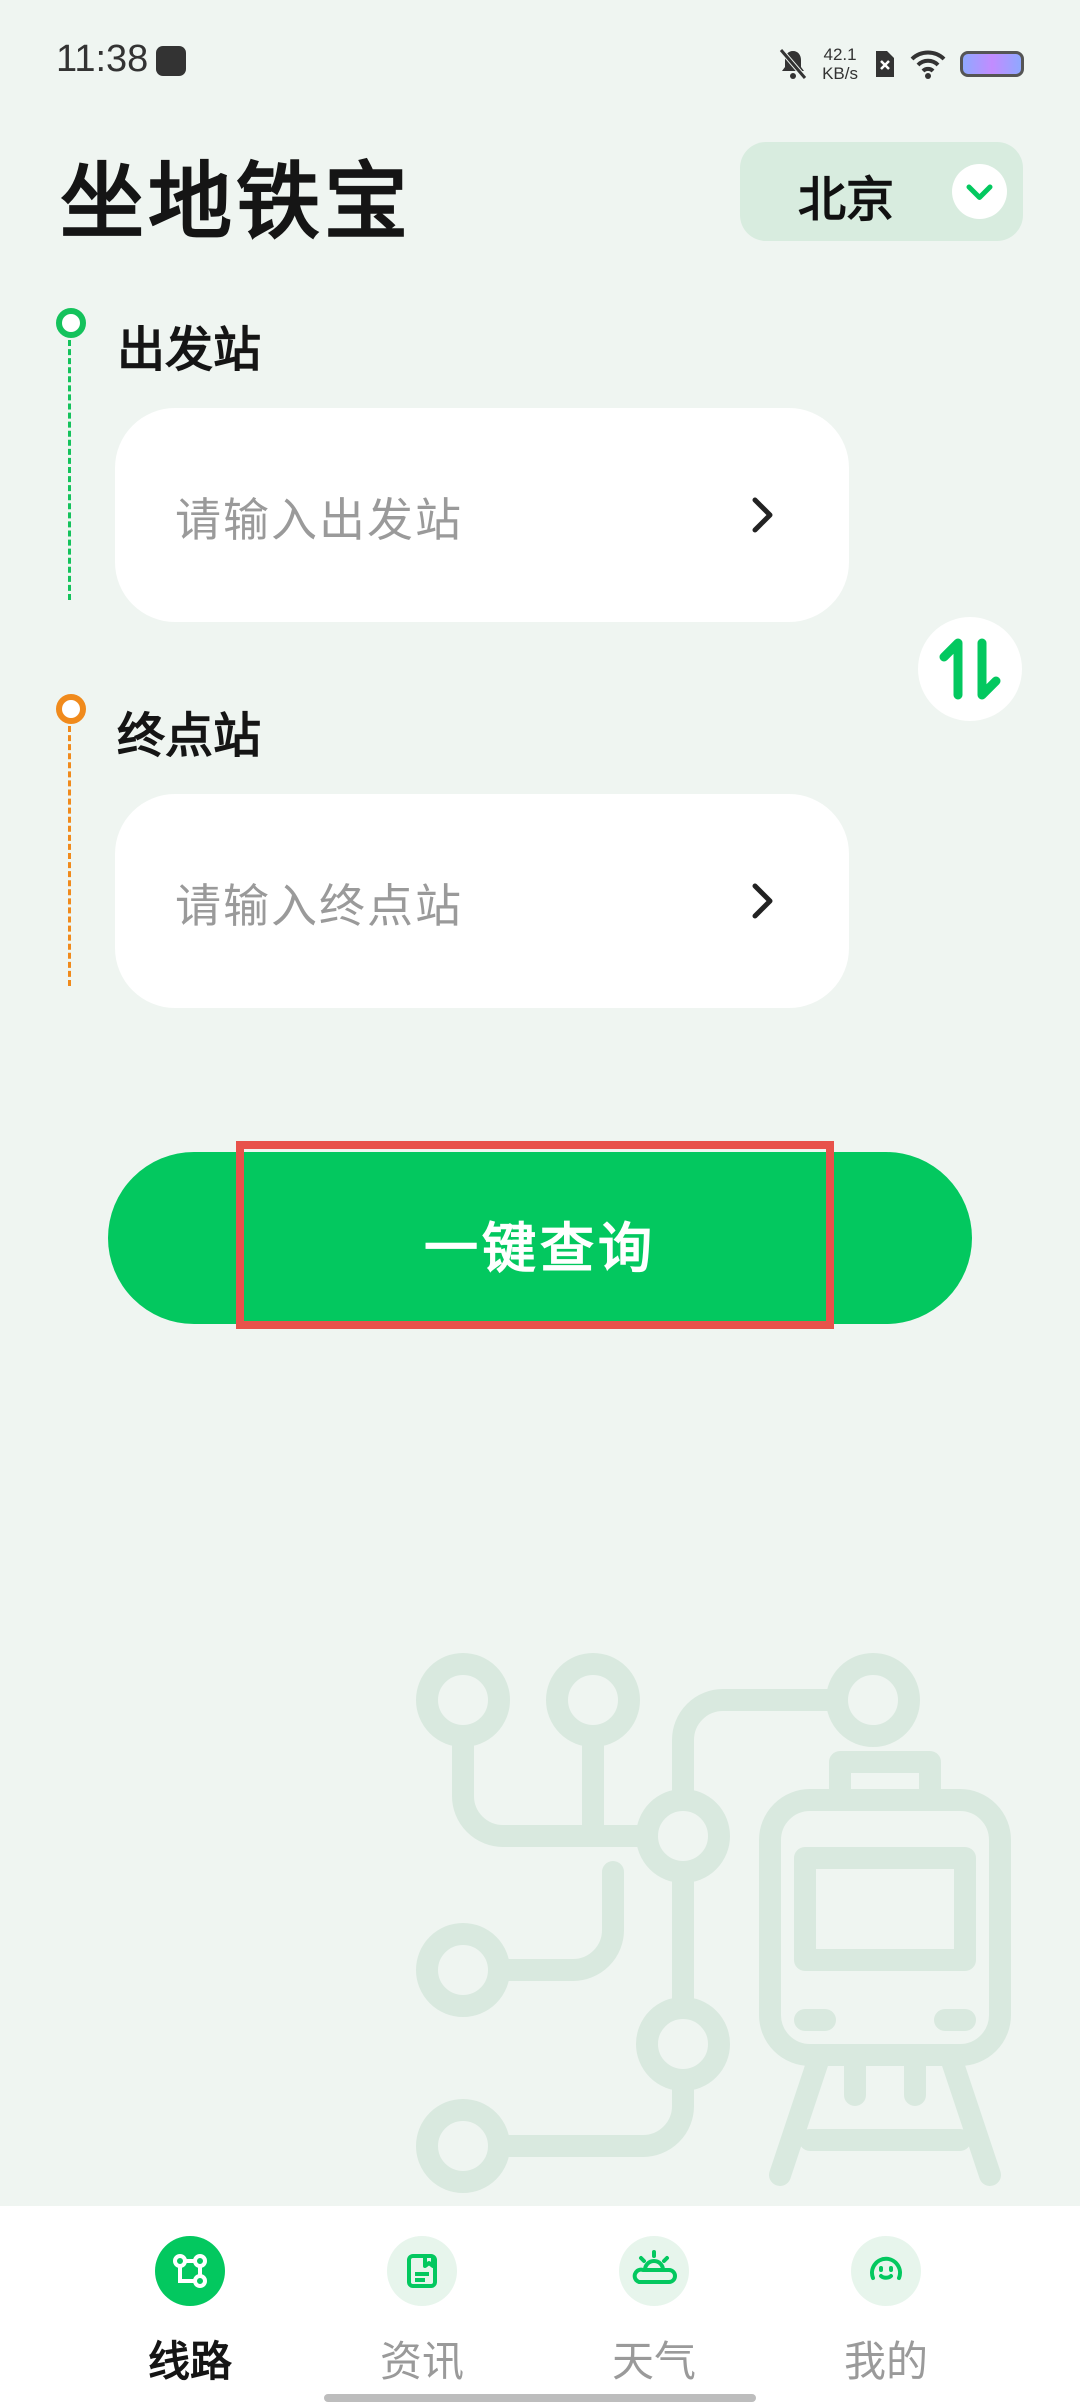  Describe the element at coordinates (885, 64) in the screenshot. I see `no-sim-icon` at that location.